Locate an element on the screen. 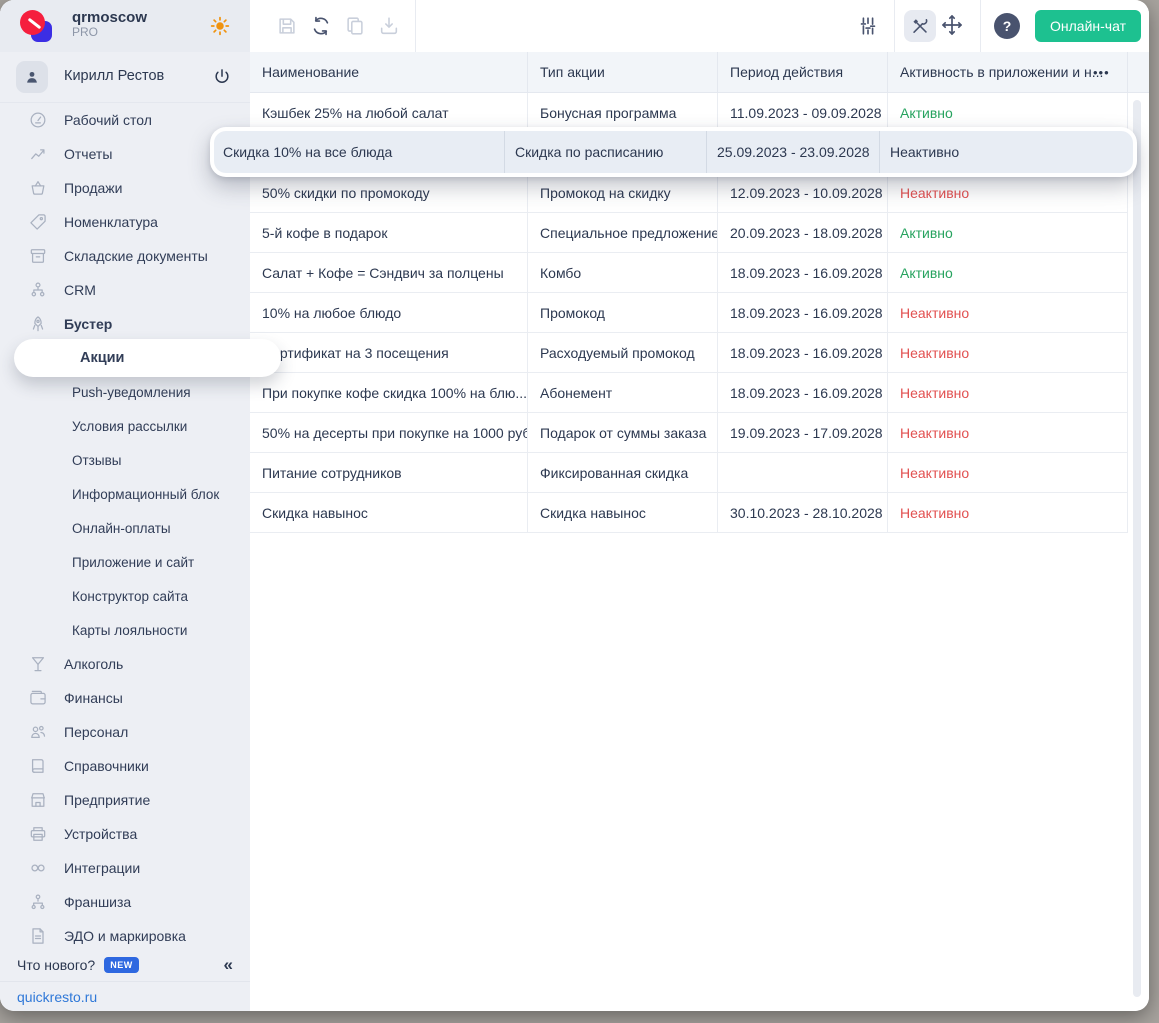 This screenshot has height=1023, width=1159. sidebar-subitem: Акции is located at coordinates (147, 358).